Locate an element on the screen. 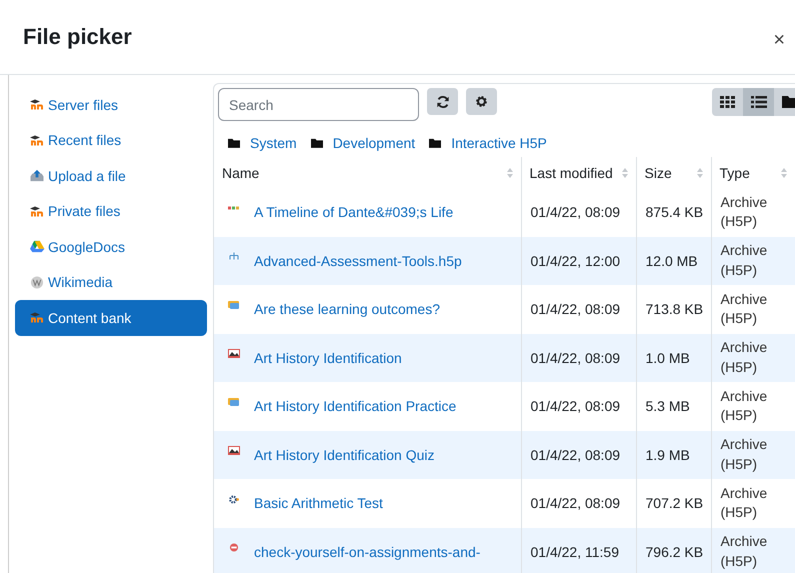 This screenshot has width=795, height=573. sidebar-item: Upload a file is located at coordinates (111, 176).